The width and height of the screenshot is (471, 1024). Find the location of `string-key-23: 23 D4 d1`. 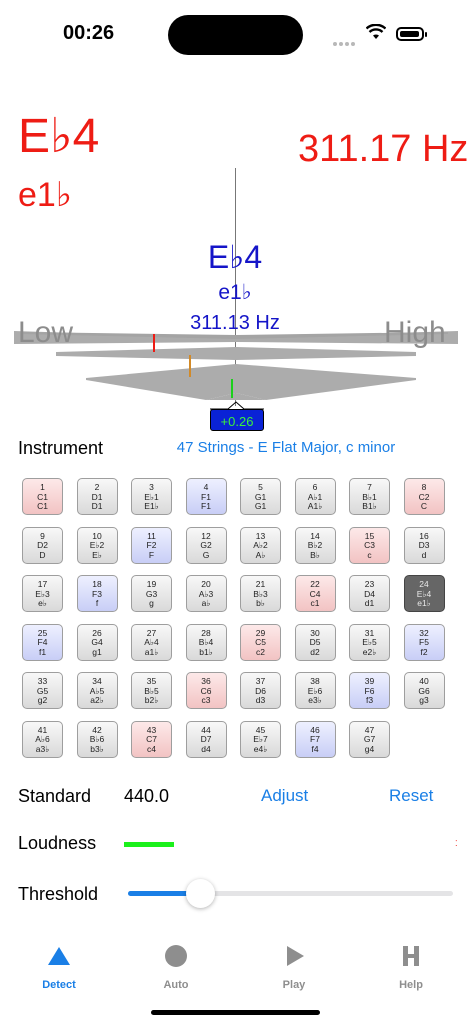

string-key-23: 23 D4 d1 is located at coordinates (369, 593).